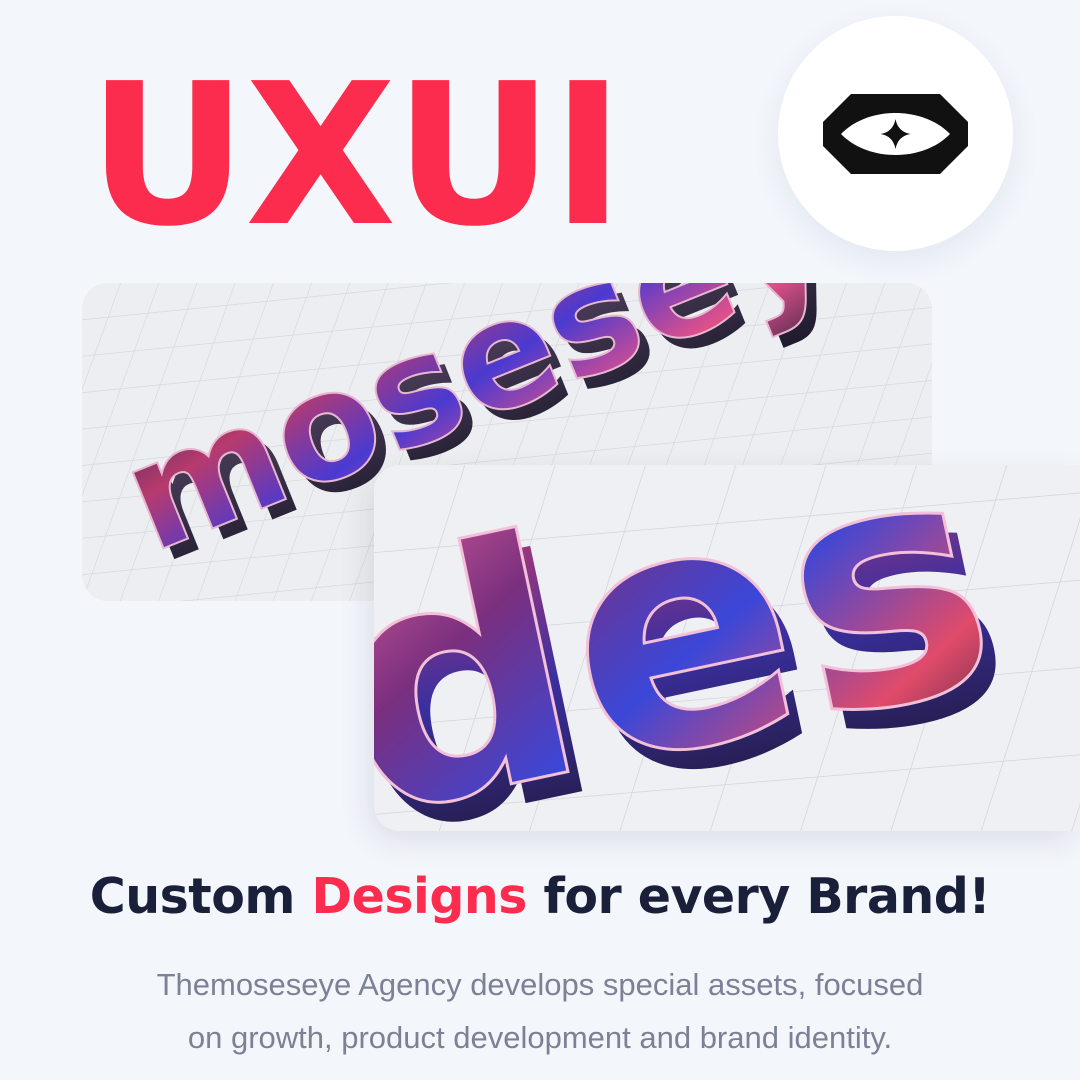 The height and width of the screenshot is (1080, 1080). What do you see at coordinates (200, 896) in the screenshot?
I see `tagline-part-1: Custom` at bounding box center [200, 896].